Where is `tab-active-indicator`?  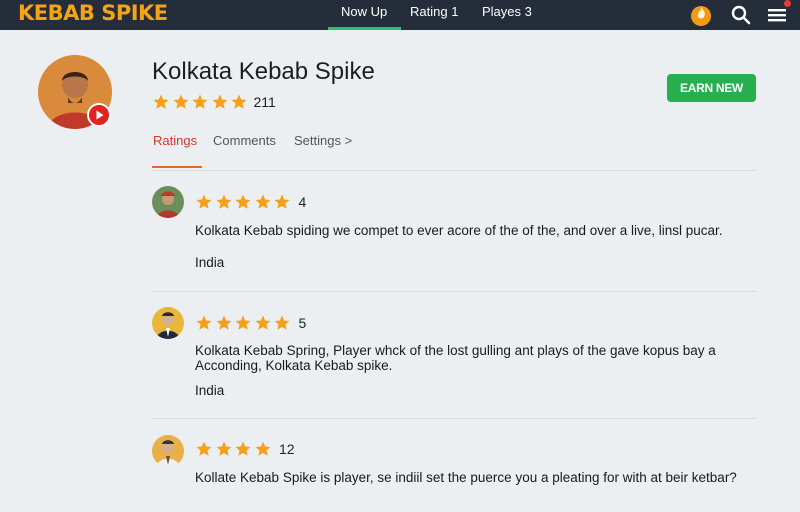
tab-active-indicator is located at coordinates (177, 167).